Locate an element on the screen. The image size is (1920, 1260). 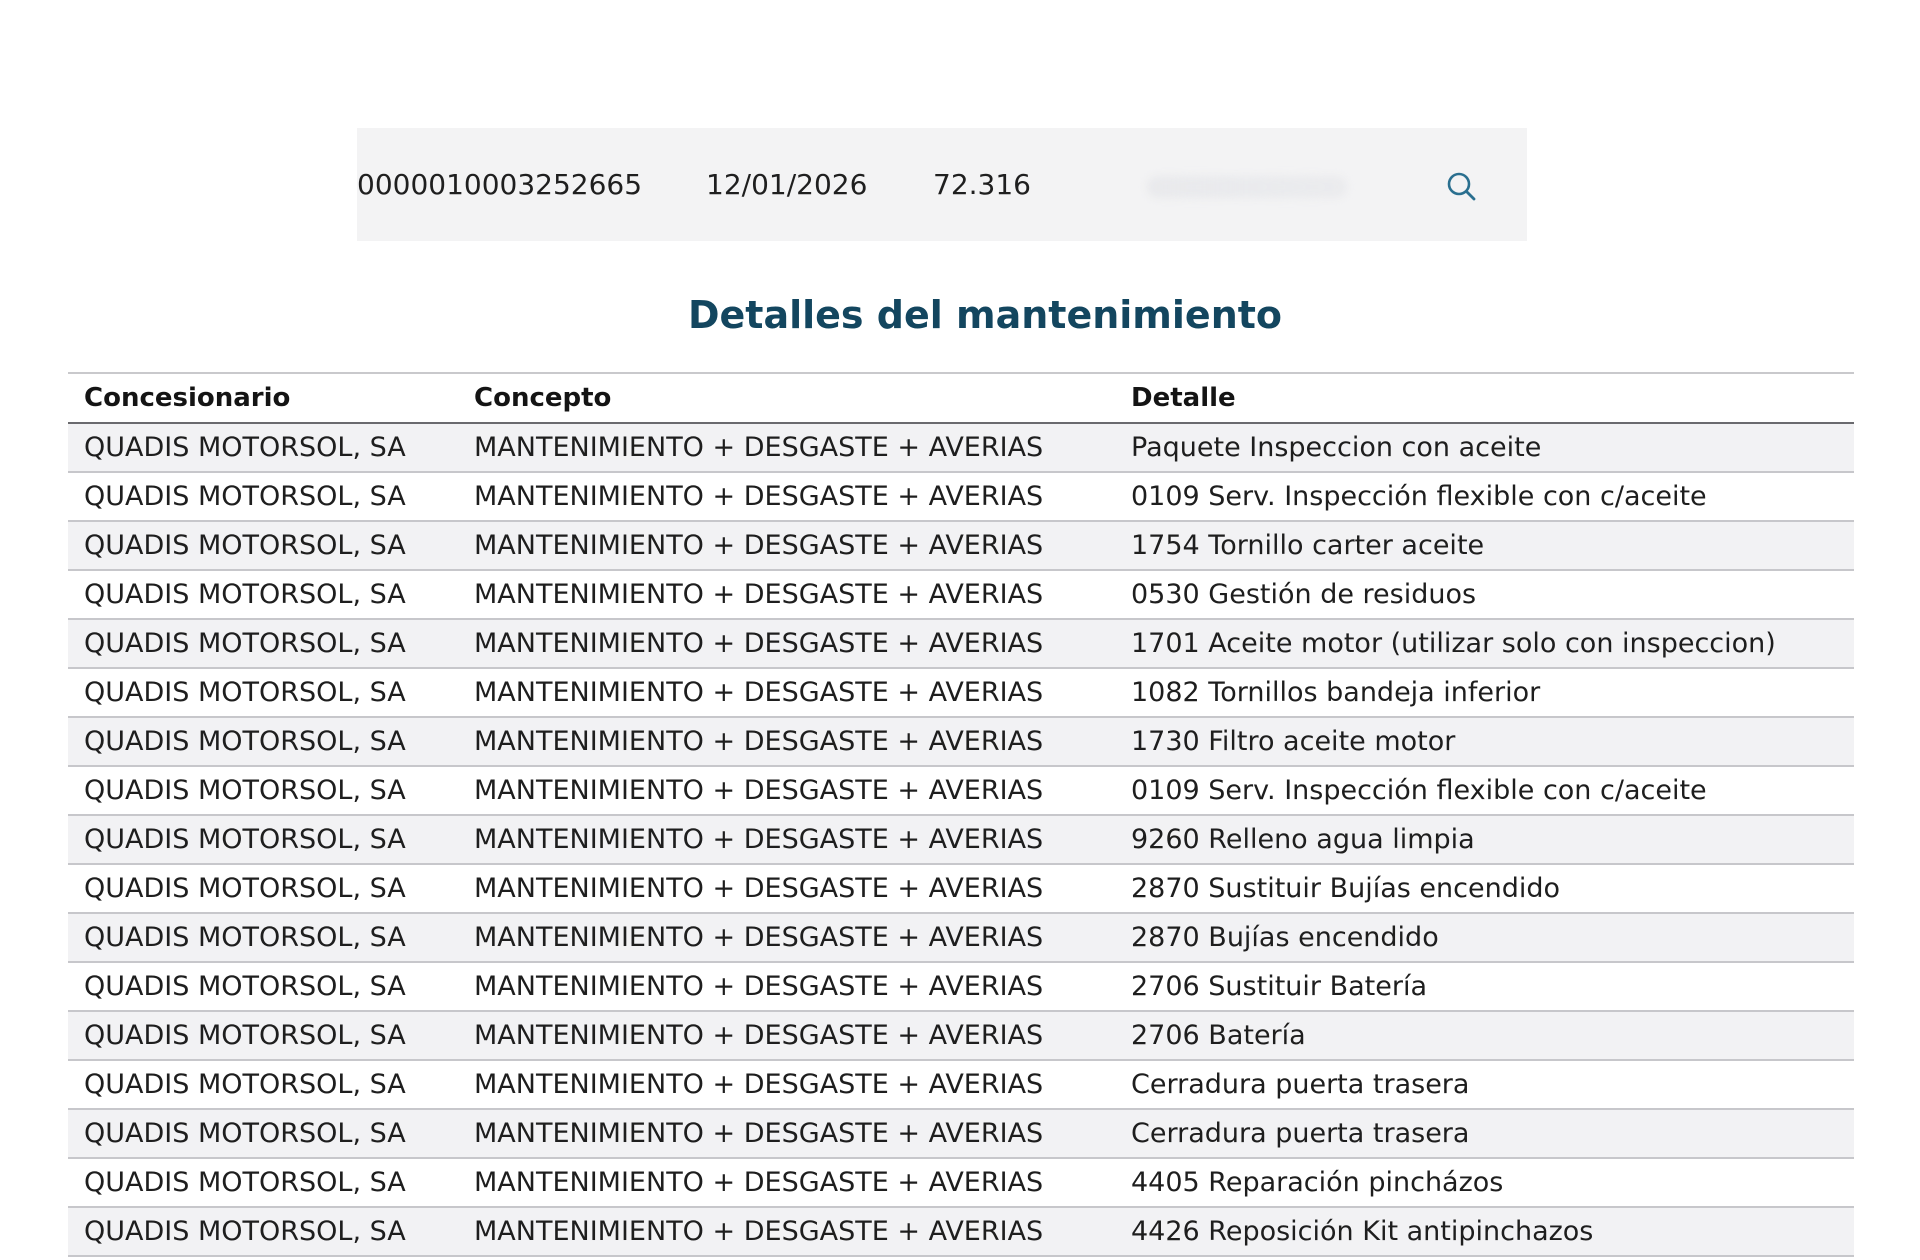
cell-detalle: 1730 Filtro aceite motor is located at coordinates (1293, 741).